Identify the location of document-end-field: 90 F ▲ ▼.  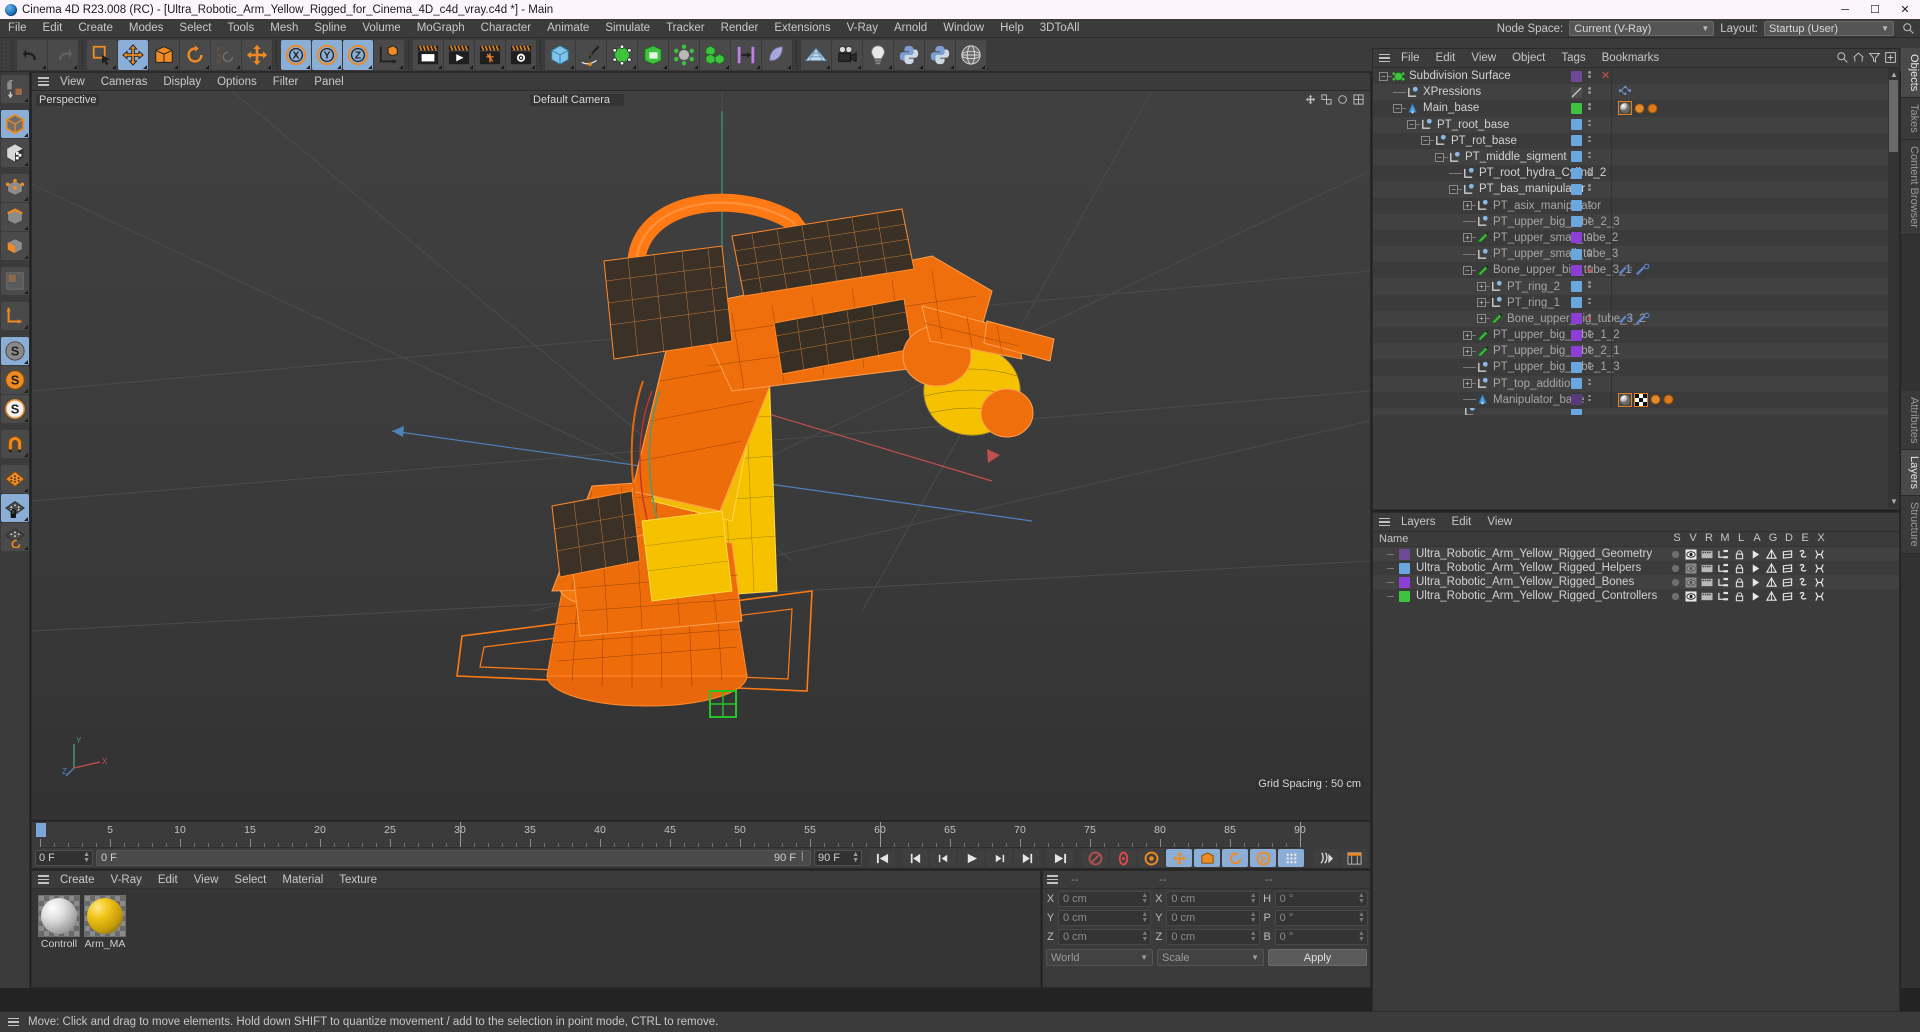
(838, 858).